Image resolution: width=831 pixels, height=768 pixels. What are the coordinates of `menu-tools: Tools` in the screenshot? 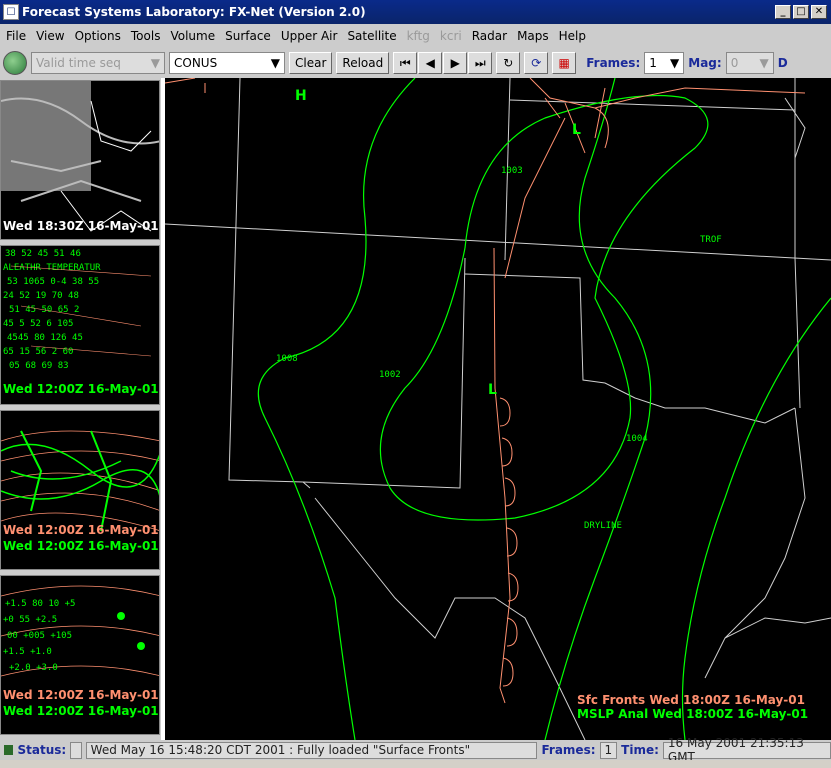 It's located at (146, 36).